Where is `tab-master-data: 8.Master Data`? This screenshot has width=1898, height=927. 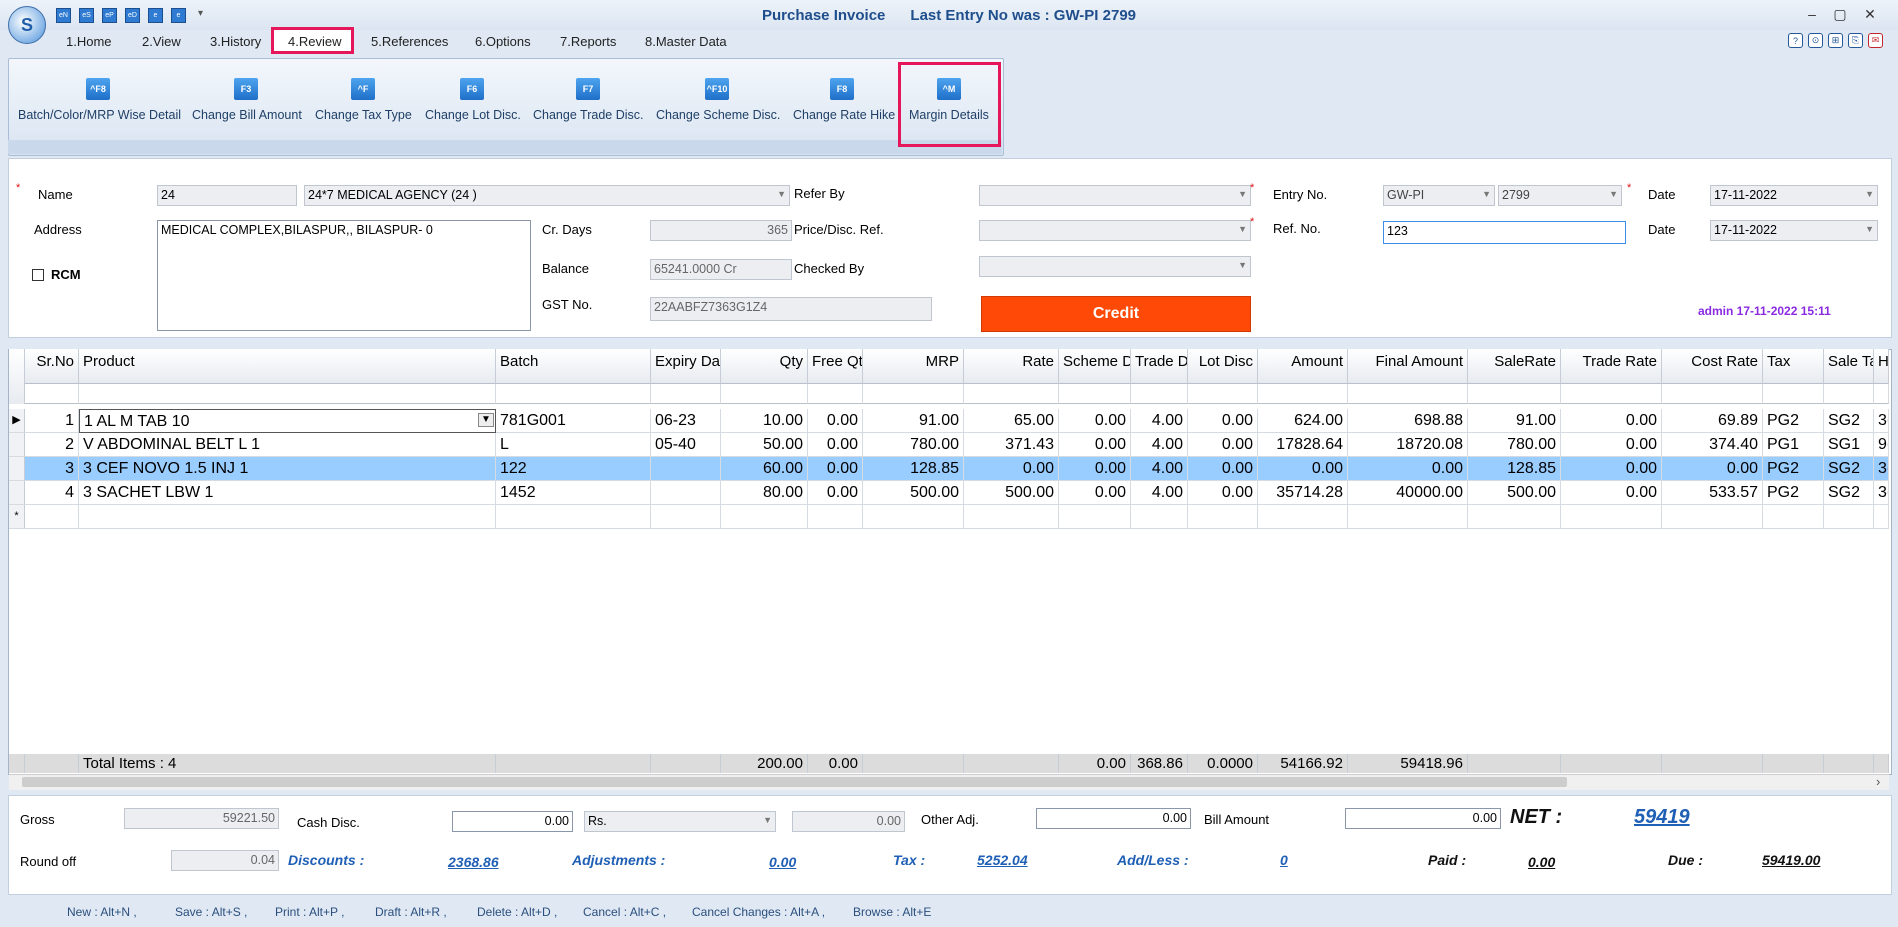
tab-master-data: 8.Master Data is located at coordinates (686, 41).